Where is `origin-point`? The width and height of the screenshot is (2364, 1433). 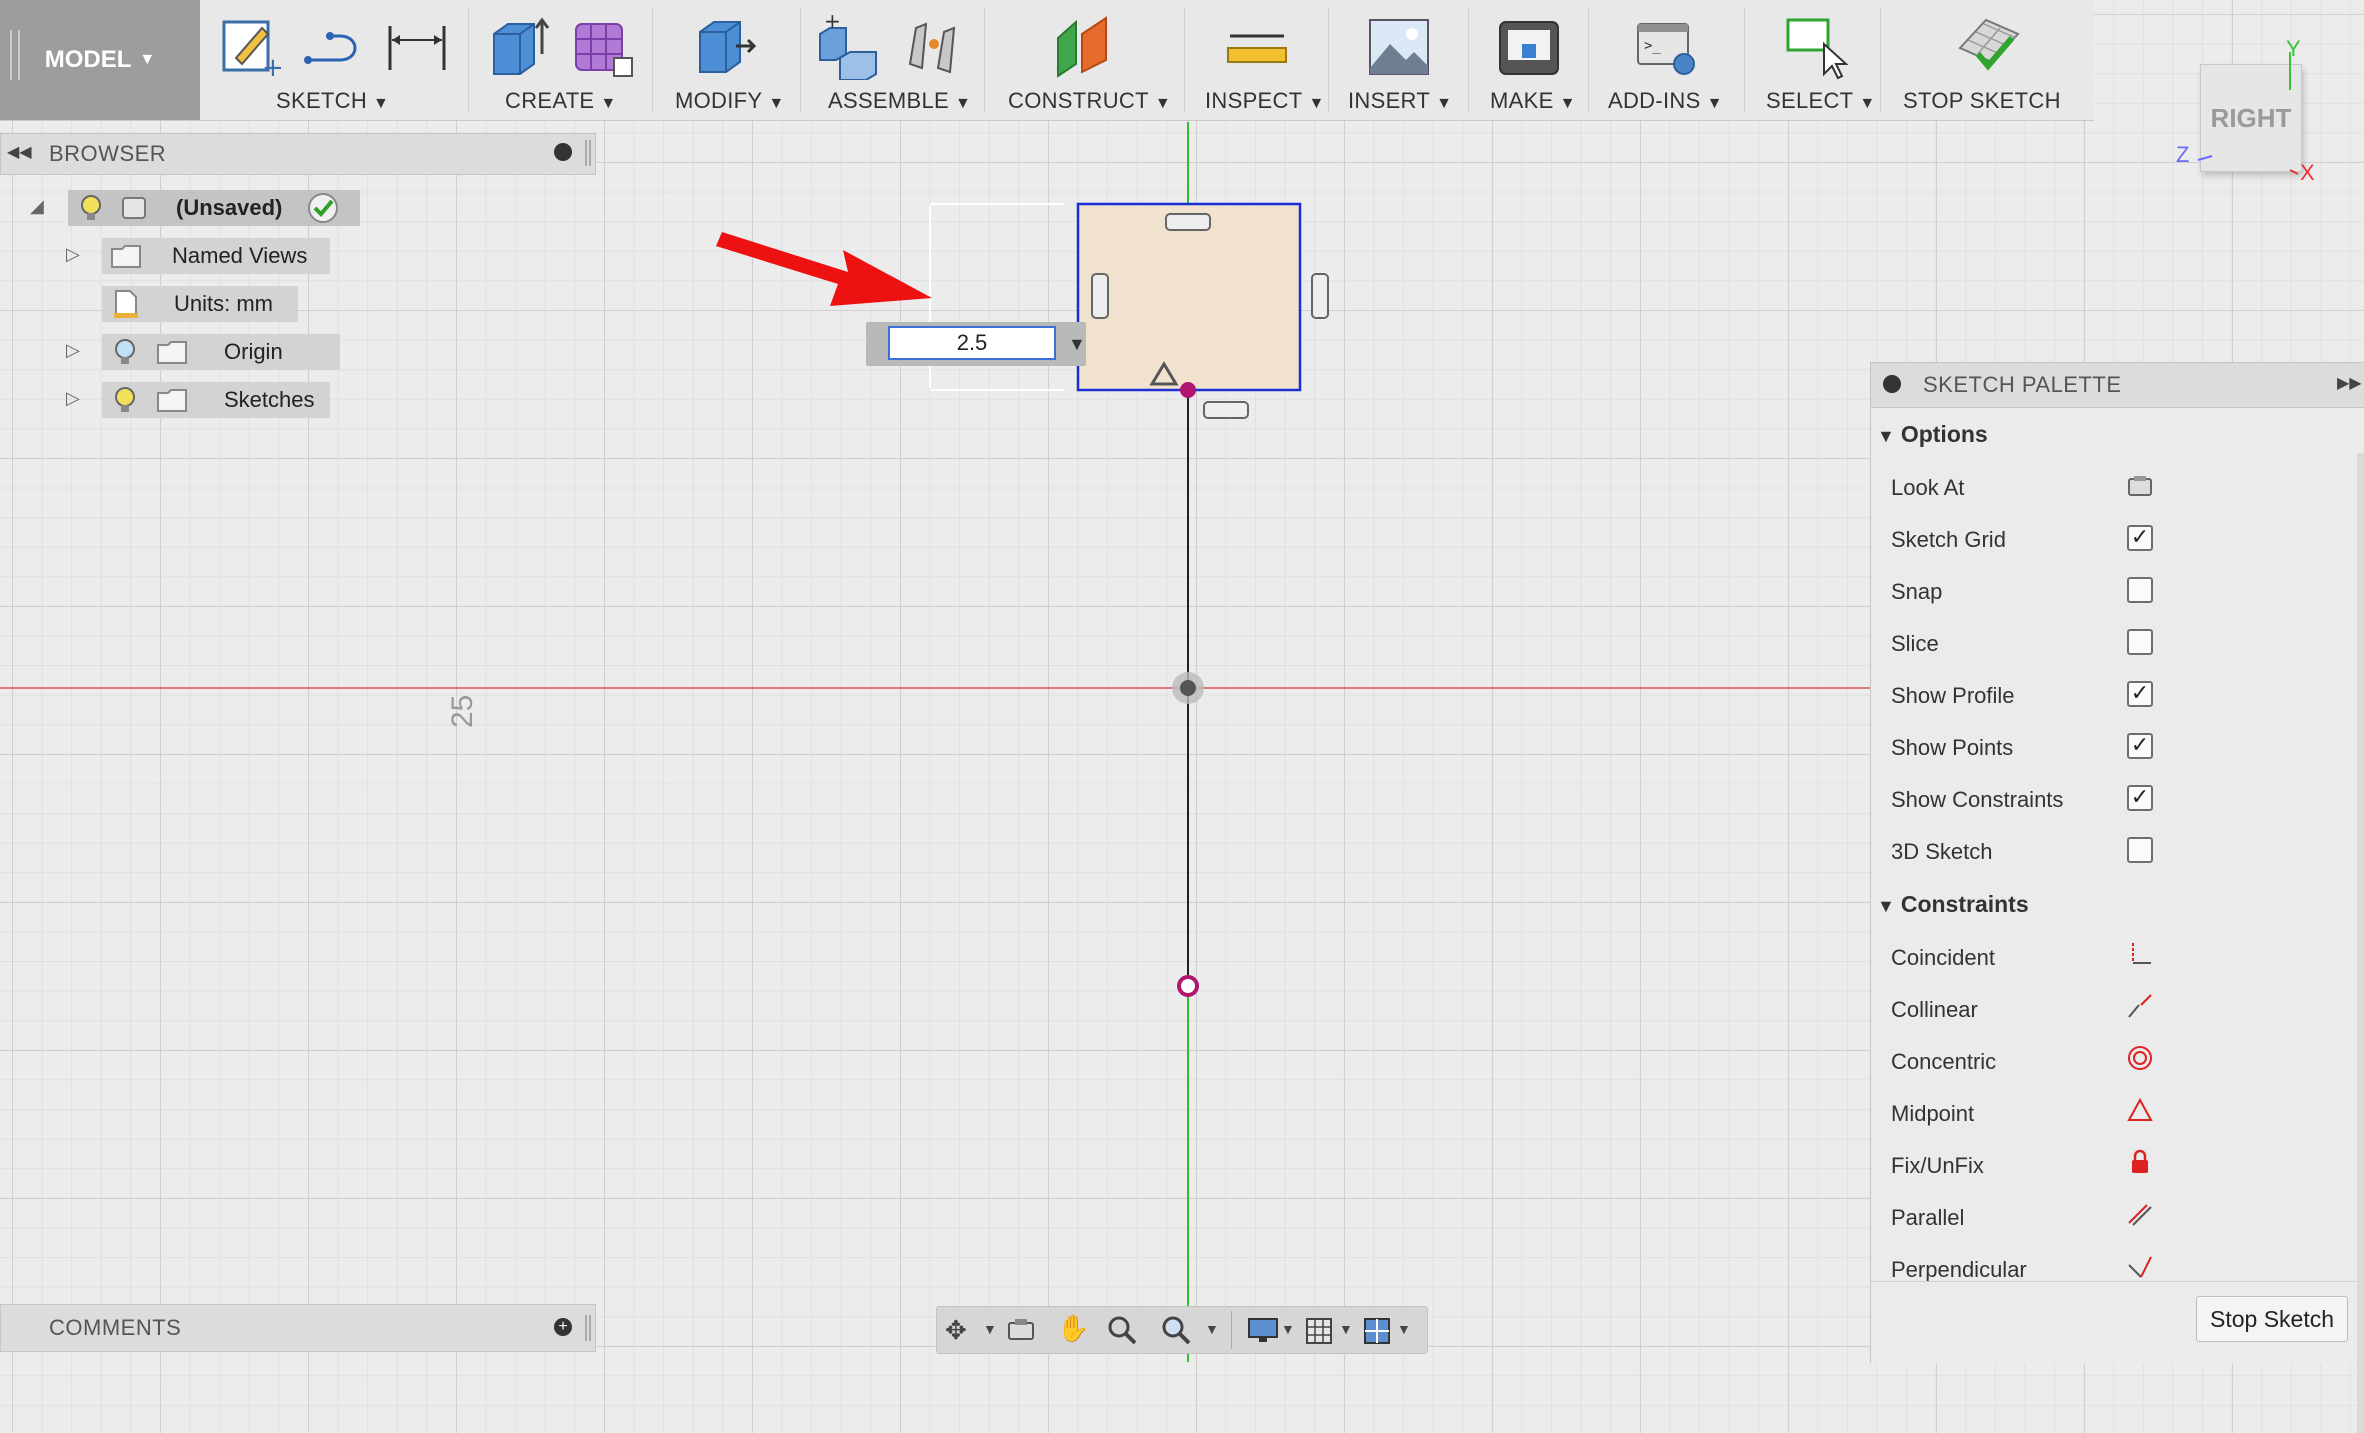 origin-point is located at coordinates (1188, 688).